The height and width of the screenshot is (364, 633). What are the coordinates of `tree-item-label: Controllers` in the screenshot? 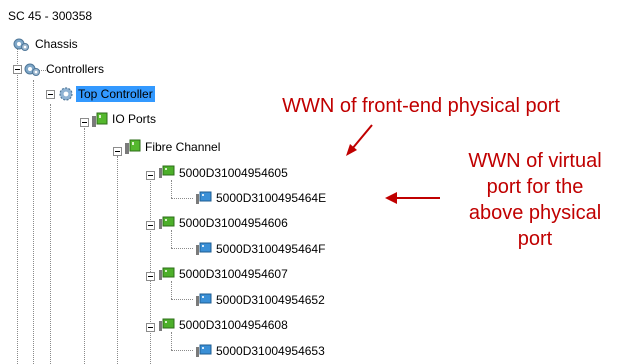 It's located at (75, 69).